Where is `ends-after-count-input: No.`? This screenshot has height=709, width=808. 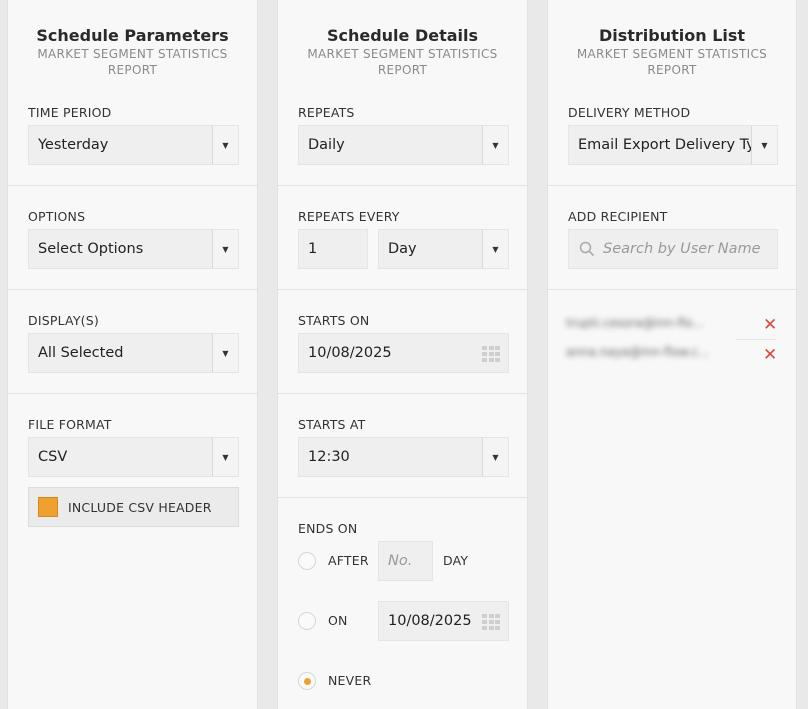 ends-after-count-input: No. is located at coordinates (405, 561).